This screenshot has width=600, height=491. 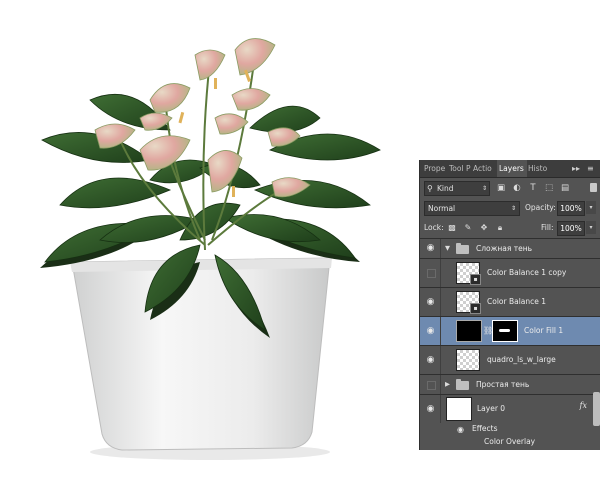 What do you see at coordinates (591, 227) in the screenshot?
I see `fill-dropdown-arrow: ▾` at bounding box center [591, 227].